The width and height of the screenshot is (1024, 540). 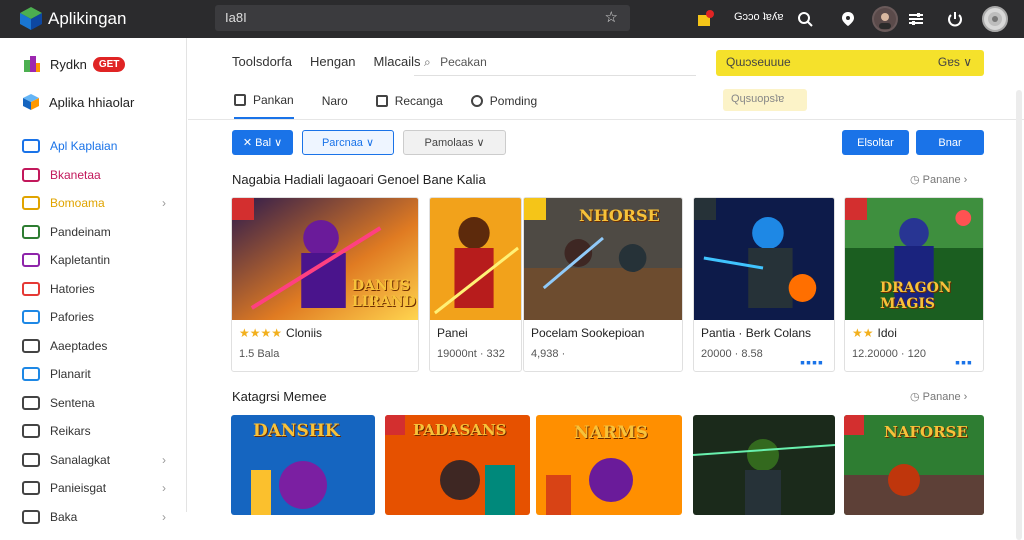 I want to click on subtab-naro: Naro, so click(x=335, y=106).